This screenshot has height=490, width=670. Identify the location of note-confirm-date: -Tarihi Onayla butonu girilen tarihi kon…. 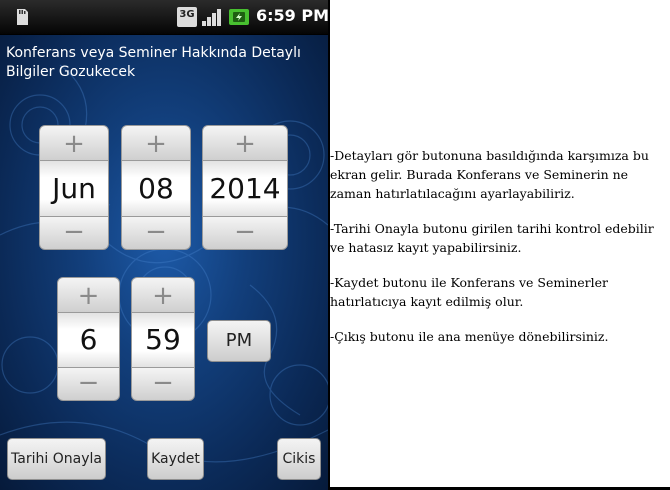
(492, 238).